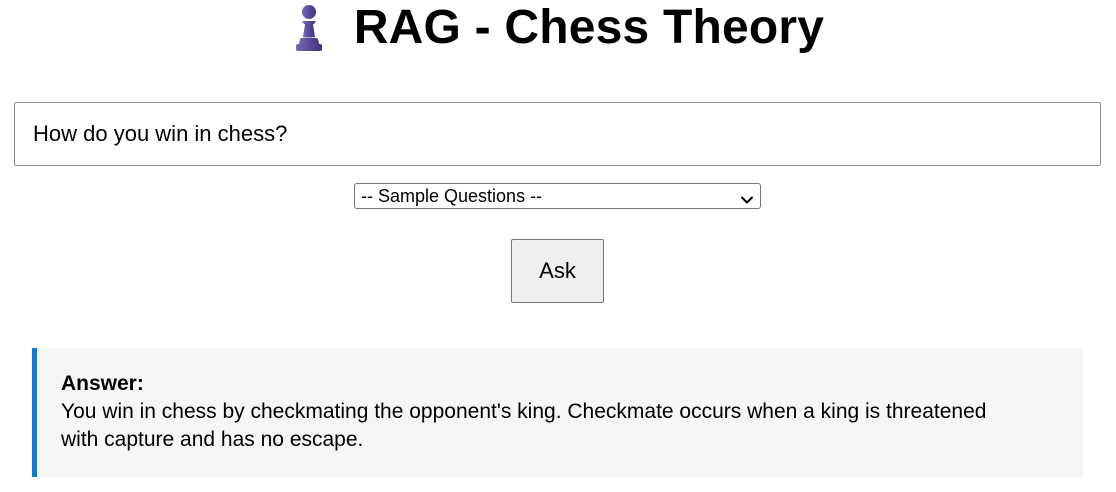  What do you see at coordinates (102, 383) in the screenshot?
I see `answer-heading: Answer:` at bounding box center [102, 383].